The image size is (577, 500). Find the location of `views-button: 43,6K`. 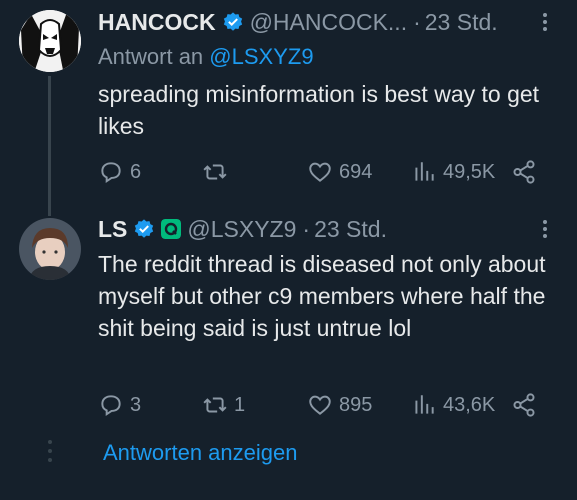

views-button: 43,6K is located at coordinates (453, 405).